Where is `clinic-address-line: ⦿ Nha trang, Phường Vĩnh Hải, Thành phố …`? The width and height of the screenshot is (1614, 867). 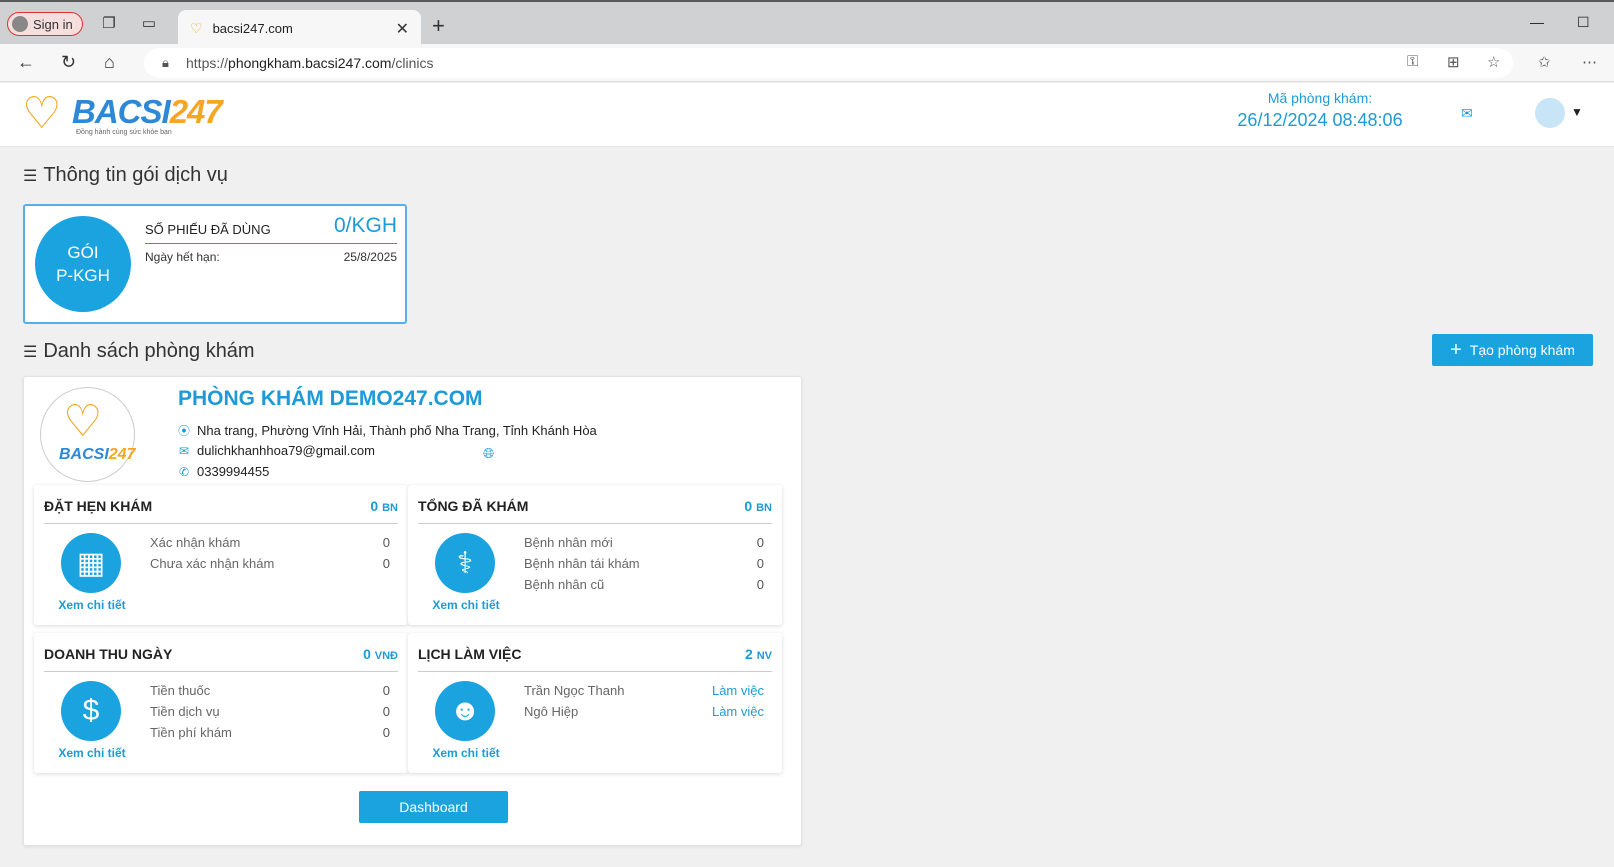
clinic-address-line: ⦿ Nha trang, Phường Vĩnh Hải, Thành phố … is located at coordinates (387, 430).